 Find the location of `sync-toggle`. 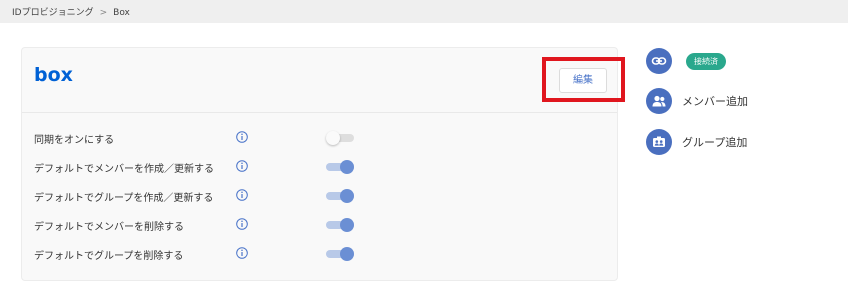

sync-toggle is located at coordinates (340, 138).